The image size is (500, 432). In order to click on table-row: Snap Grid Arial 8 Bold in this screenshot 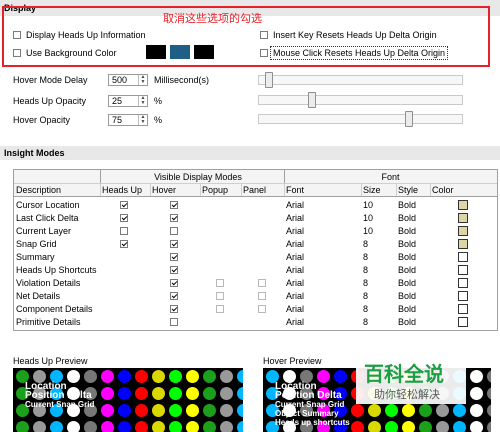, I will do `click(255, 244)`.